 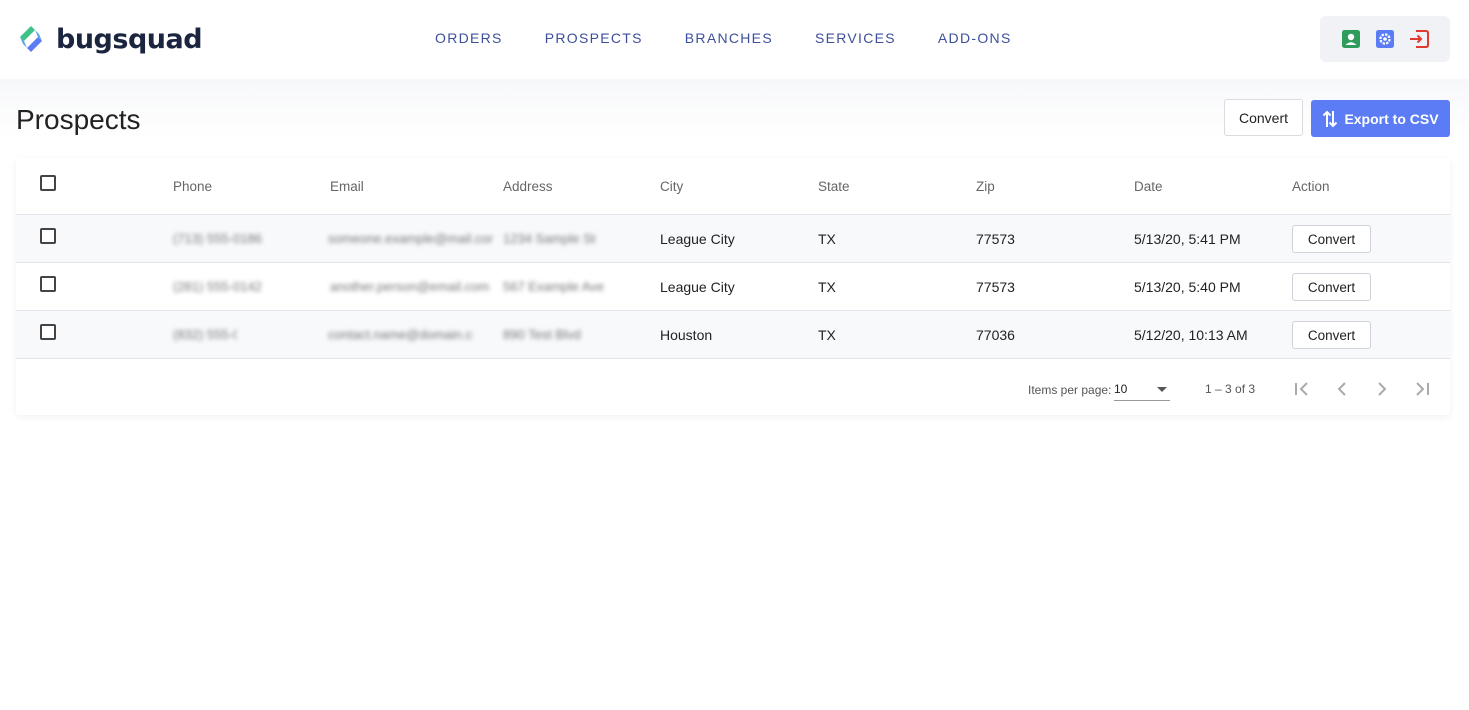 I want to click on phone-cell: (832) 555-0107, so click(x=205, y=334).